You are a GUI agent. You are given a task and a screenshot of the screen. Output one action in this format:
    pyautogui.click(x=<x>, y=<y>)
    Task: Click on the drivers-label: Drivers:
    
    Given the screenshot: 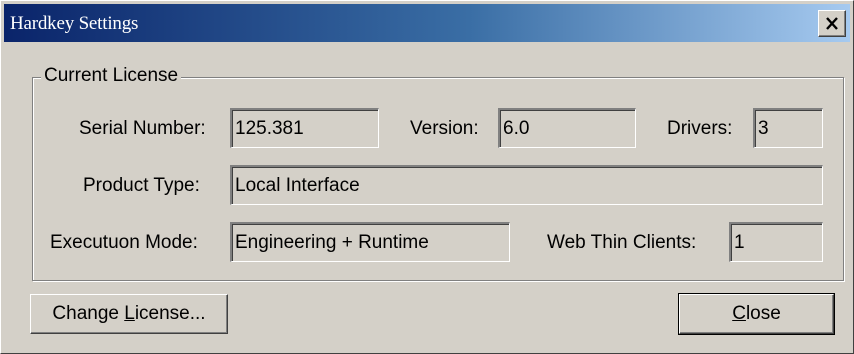 What is the action you would take?
    pyautogui.click(x=700, y=128)
    